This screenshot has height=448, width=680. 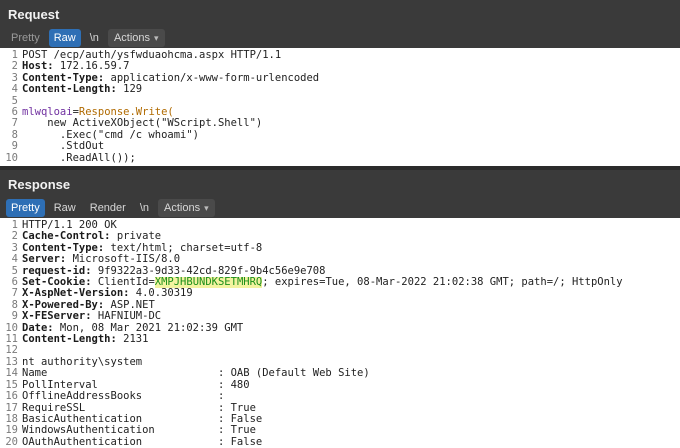 I want to click on response-title: Response, so click(x=340, y=184).